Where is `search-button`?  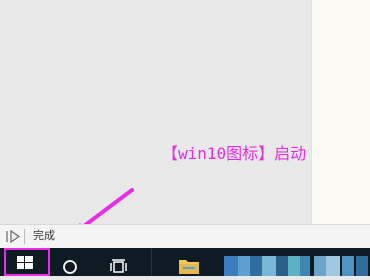
search-button is located at coordinates (70, 262).